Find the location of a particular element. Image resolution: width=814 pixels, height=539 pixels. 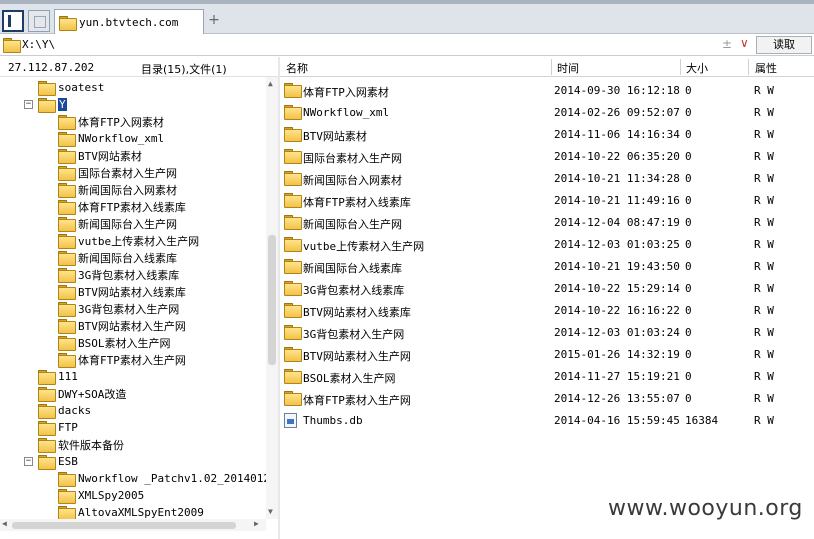

tree-item: BTV网站素材入线素库 is located at coordinates (122, 291).